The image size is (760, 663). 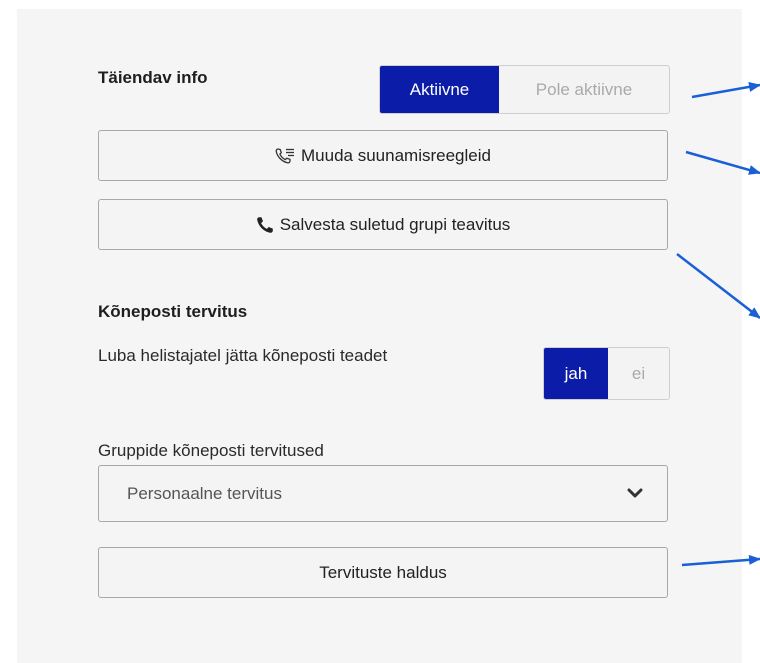 I want to click on group-greetings-select: Personaalne tervitus, so click(x=383, y=493).